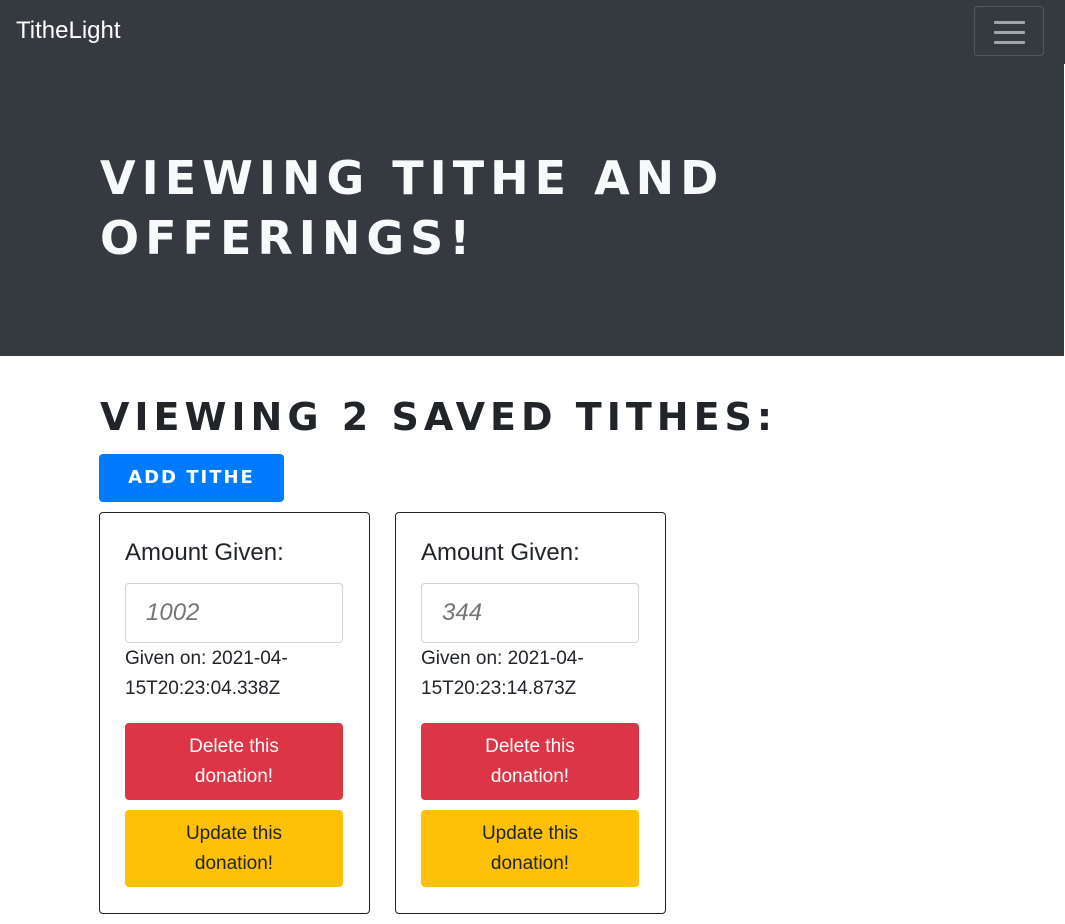 This screenshot has width=1065, height=924. Describe the element at coordinates (412, 208) in the screenshot. I see `page-title: Viewing Tithe and Offerings!` at that location.